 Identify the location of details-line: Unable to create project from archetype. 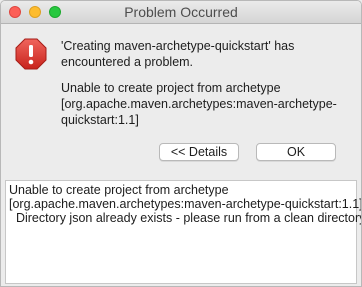
(119, 190).